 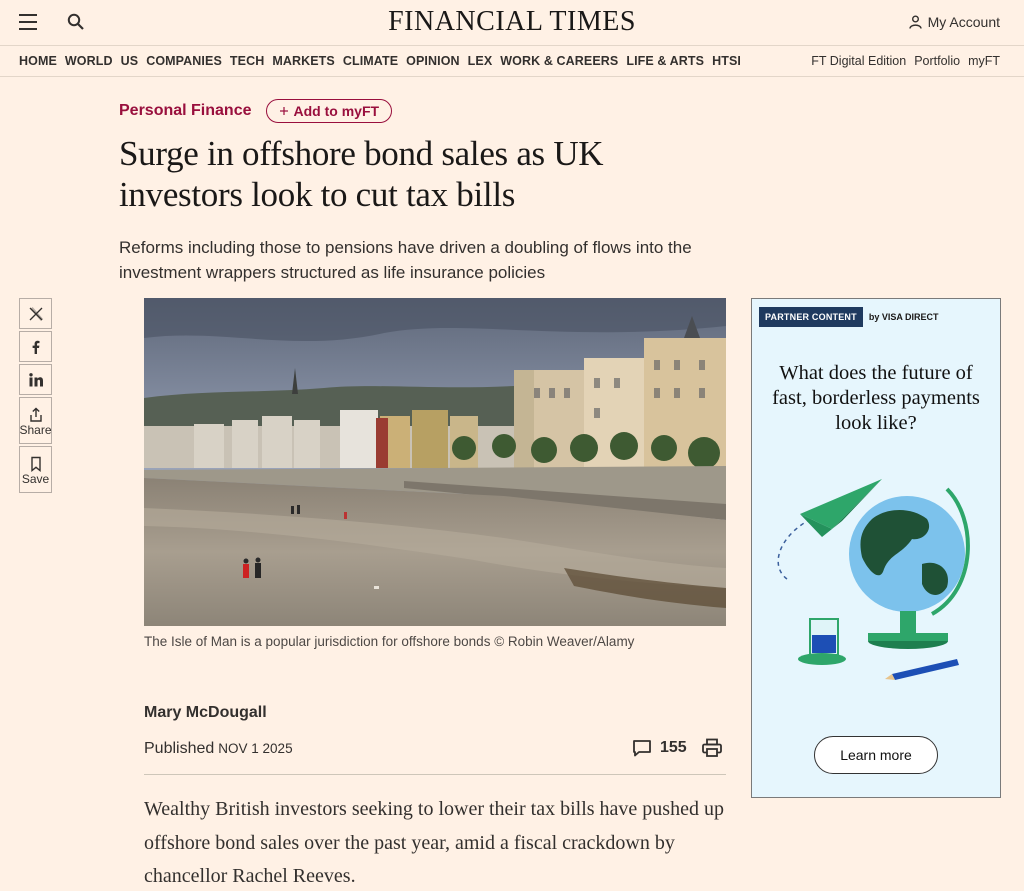 What do you see at coordinates (179, 748) in the screenshot?
I see `published-label: Published` at bounding box center [179, 748].